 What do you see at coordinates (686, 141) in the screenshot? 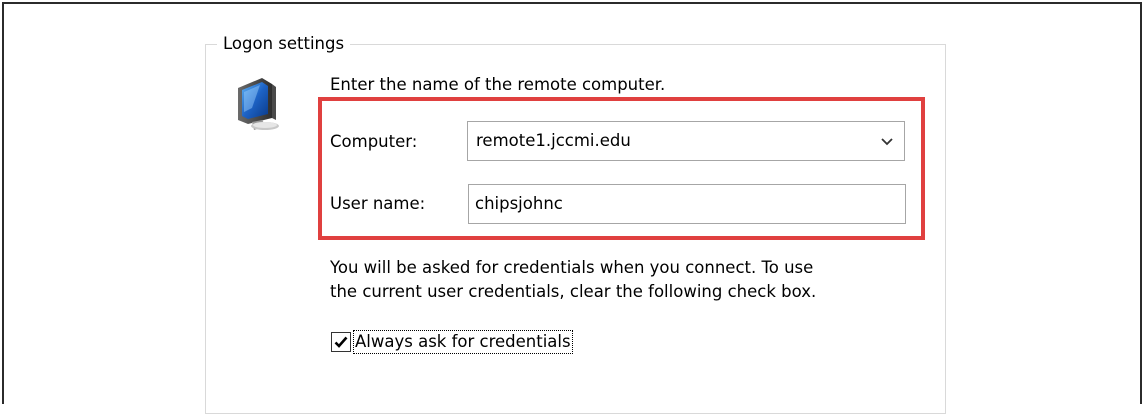
I see `computer-combobox: remote1.jccmi.edu` at bounding box center [686, 141].